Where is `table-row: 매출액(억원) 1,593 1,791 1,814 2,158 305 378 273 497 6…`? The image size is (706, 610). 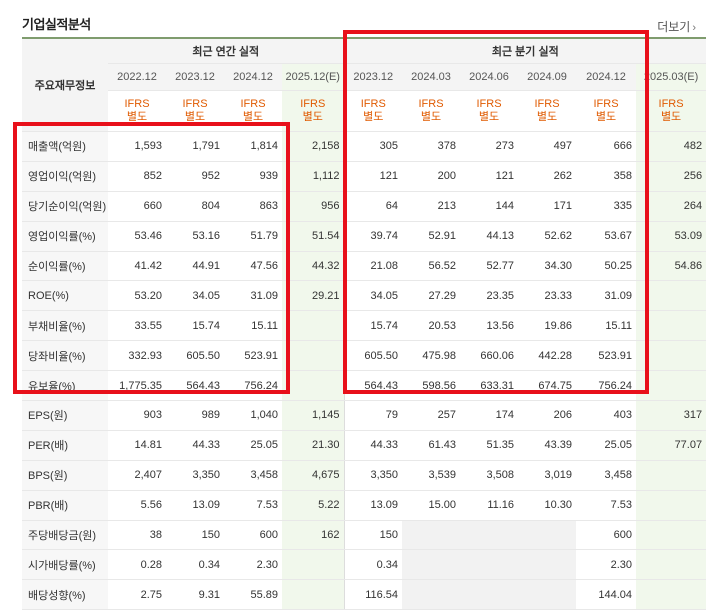
table-row: 매출액(억원) 1,593 1,791 1,814 2,158 305 378 273 497 6… is located at coordinates (364, 146).